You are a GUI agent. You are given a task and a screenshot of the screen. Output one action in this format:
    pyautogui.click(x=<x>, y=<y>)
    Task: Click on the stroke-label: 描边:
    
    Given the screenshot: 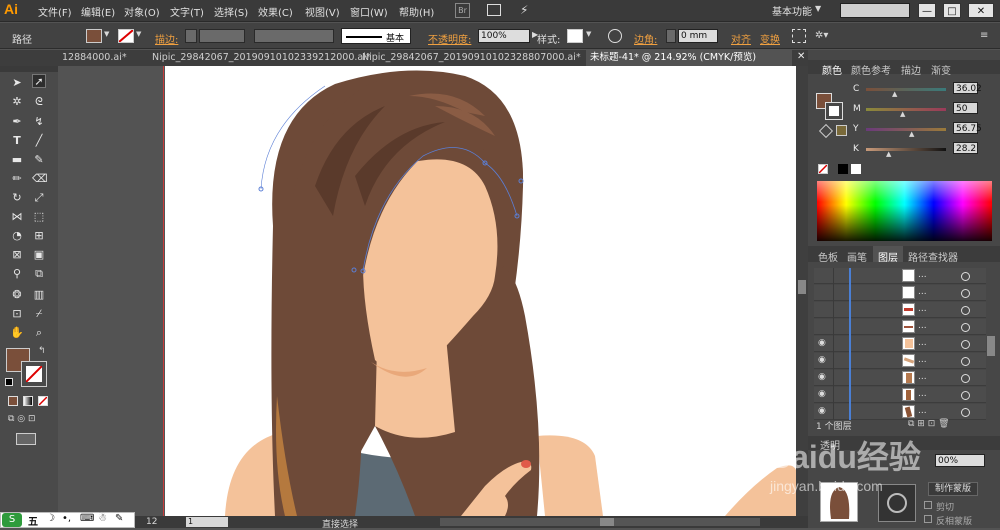 What is the action you would take?
    pyautogui.click(x=166, y=38)
    